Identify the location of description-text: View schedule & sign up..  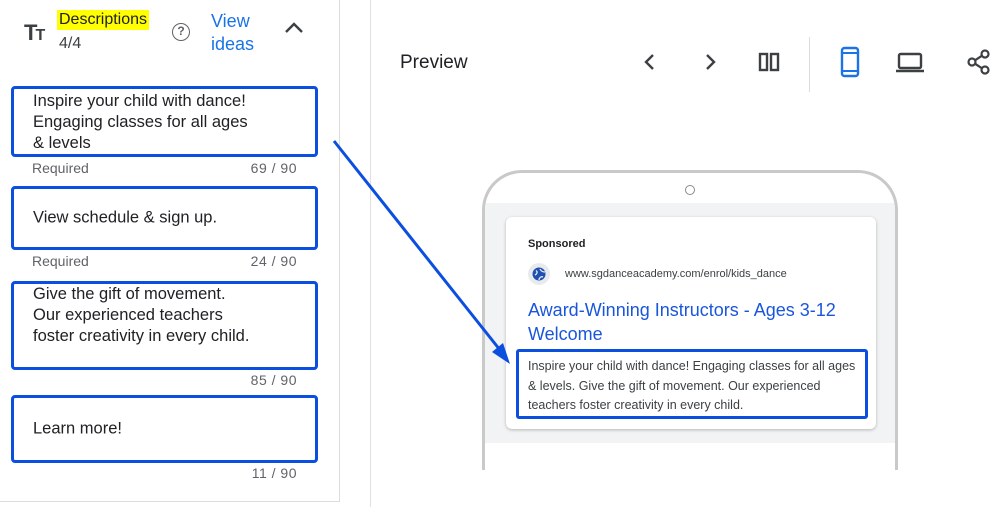
(163, 218).